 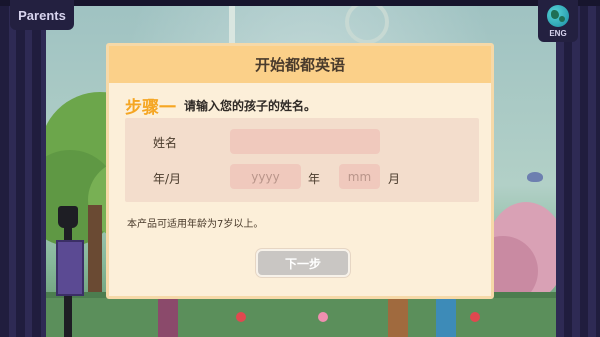 I want to click on month-unit-label: 月, so click(x=394, y=179).